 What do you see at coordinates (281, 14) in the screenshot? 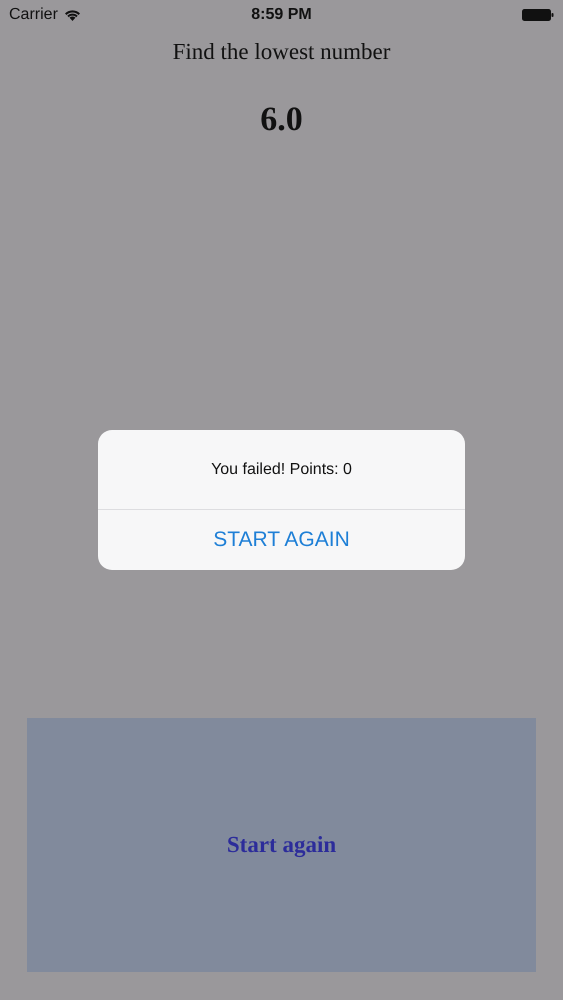
I see `clock-label: 8:59 PM` at bounding box center [281, 14].